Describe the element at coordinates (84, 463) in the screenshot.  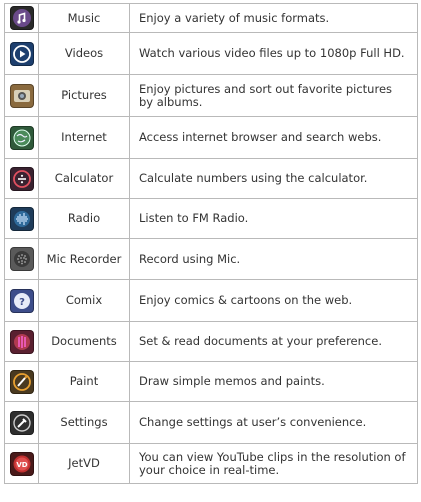
I see `app-name: JetVD` at that location.